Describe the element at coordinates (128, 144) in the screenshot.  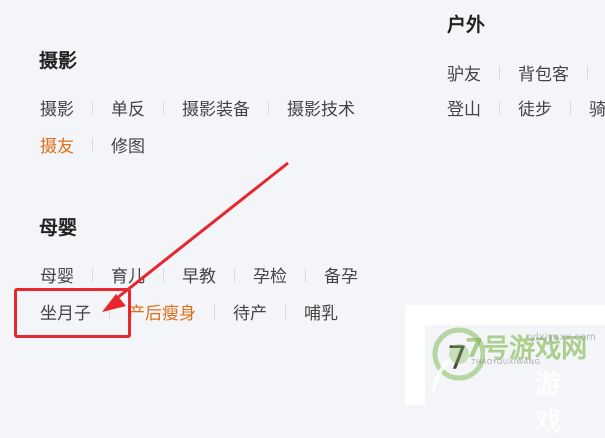
I see `tag-xiutu: 修图` at that location.